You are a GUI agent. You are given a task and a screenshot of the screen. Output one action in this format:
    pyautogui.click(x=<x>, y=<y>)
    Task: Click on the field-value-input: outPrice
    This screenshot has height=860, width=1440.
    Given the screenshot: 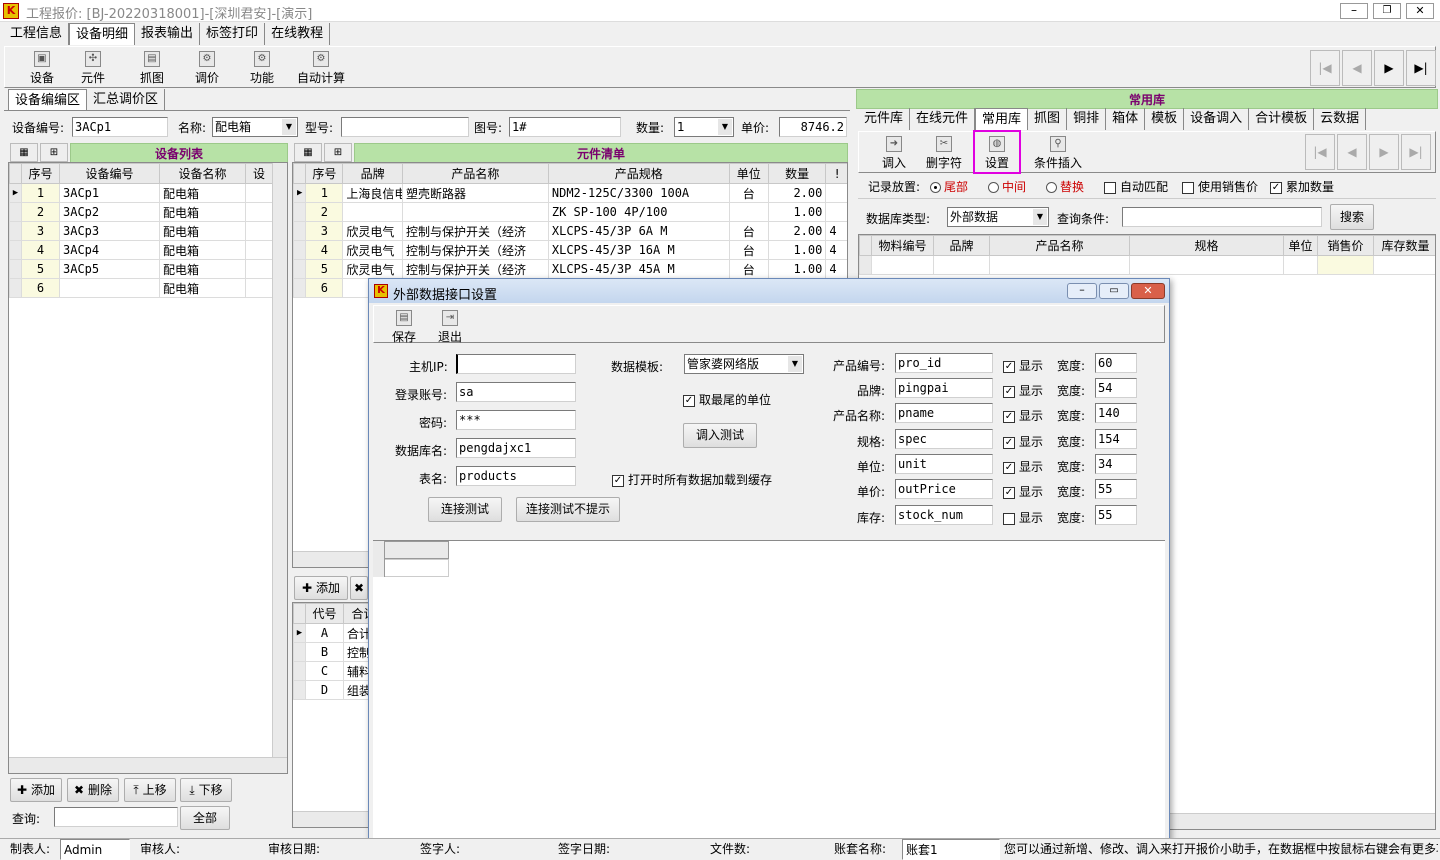 What is the action you would take?
    pyautogui.click(x=944, y=489)
    